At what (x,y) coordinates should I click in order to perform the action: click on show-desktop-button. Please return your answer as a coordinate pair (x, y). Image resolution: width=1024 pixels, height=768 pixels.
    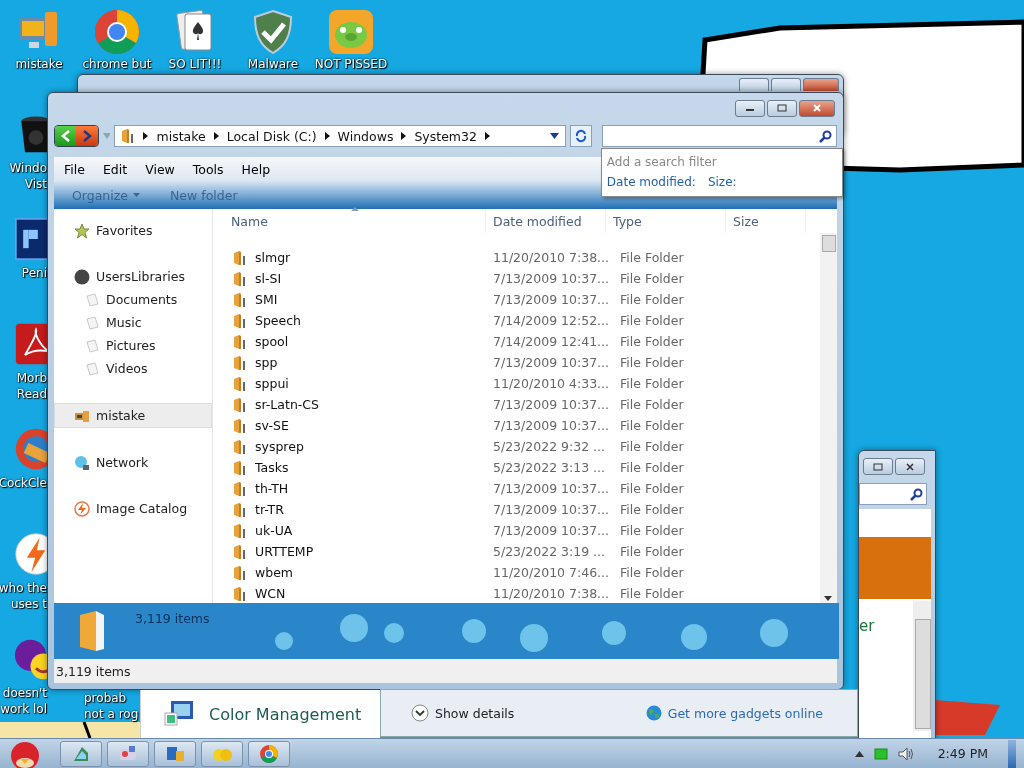
    Looking at the image, I should click on (1012, 753).